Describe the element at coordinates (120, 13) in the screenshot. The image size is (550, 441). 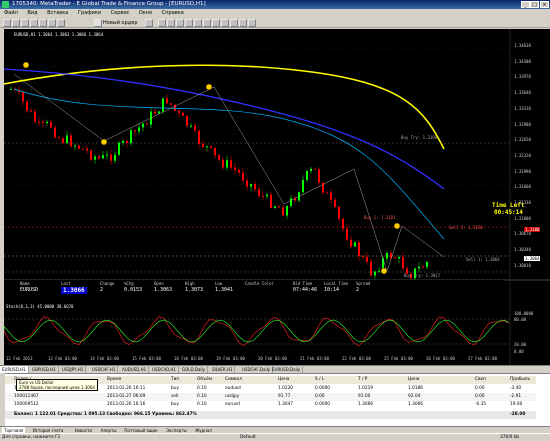
I see `menu-tools: Сервис` at that location.